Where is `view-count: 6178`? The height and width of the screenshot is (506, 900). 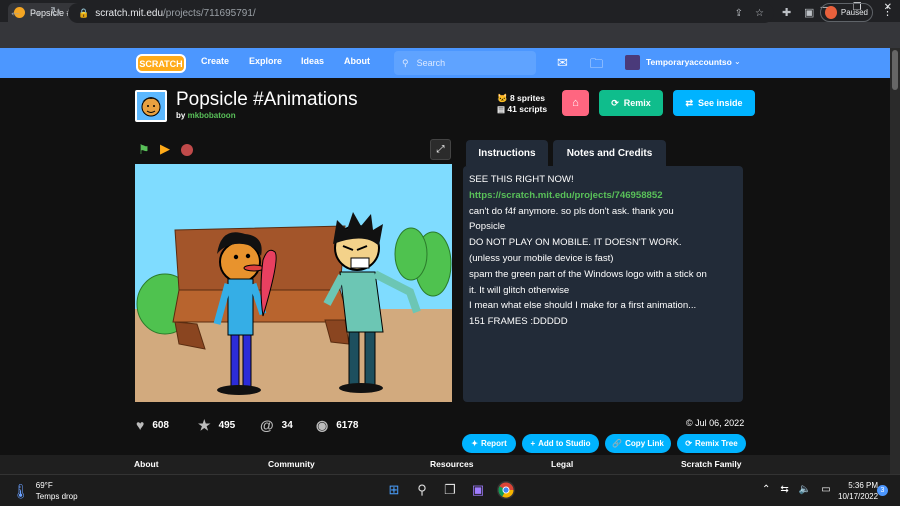
view-count: 6178 is located at coordinates (347, 425).